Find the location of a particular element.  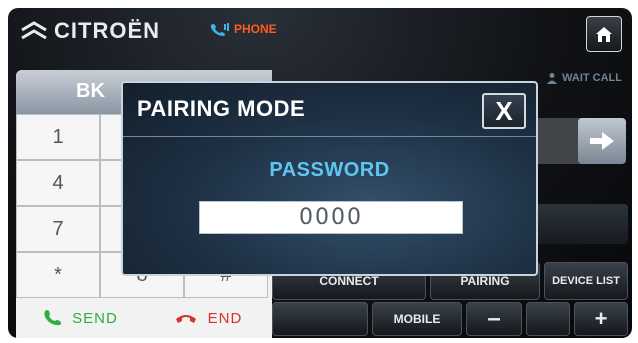

top-bar: CITROËN PHONE is located at coordinates (320, 33).